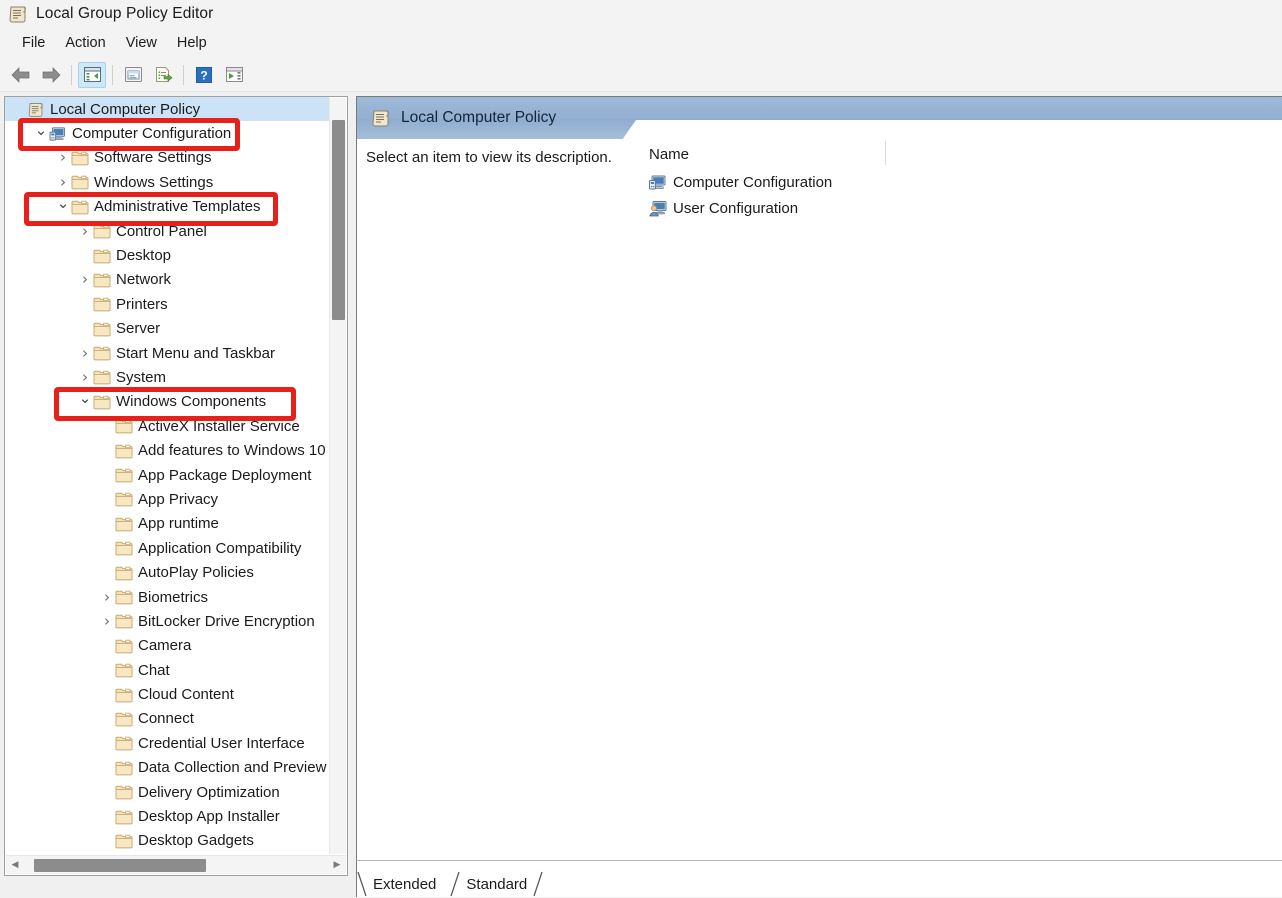 This screenshot has height=898, width=1282. What do you see at coordinates (167, 255) in the screenshot?
I see `tree-item-desktop: Desktop` at bounding box center [167, 255].